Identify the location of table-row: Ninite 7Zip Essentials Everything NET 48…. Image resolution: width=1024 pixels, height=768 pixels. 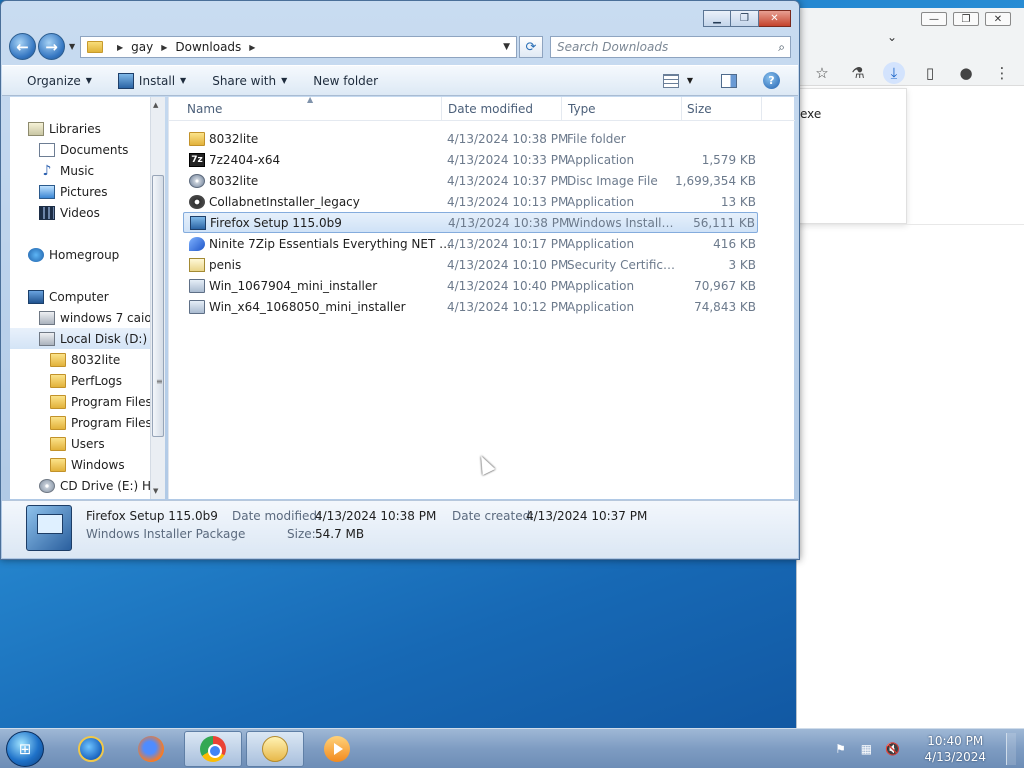
(470, 243).